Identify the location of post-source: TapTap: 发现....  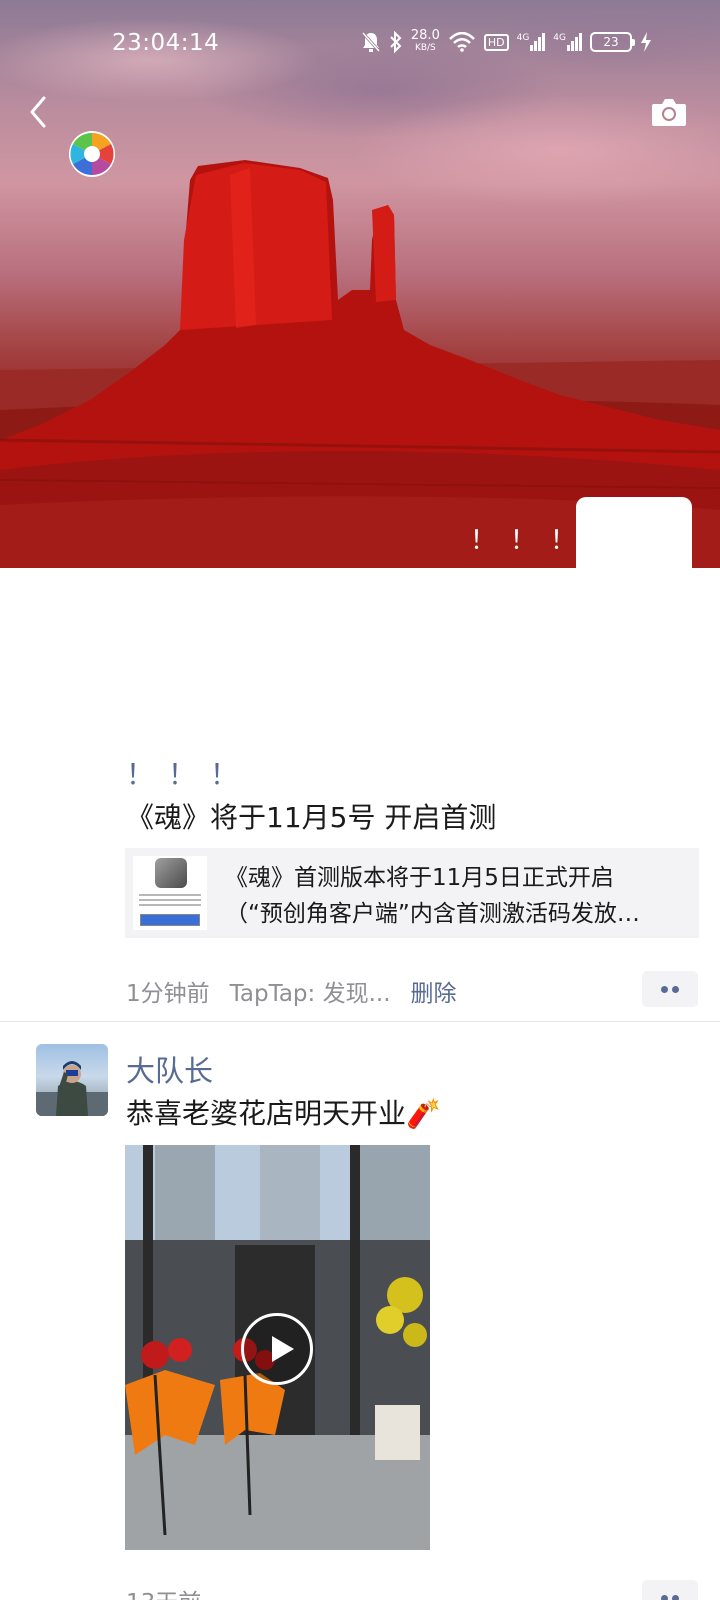
(310, 991).